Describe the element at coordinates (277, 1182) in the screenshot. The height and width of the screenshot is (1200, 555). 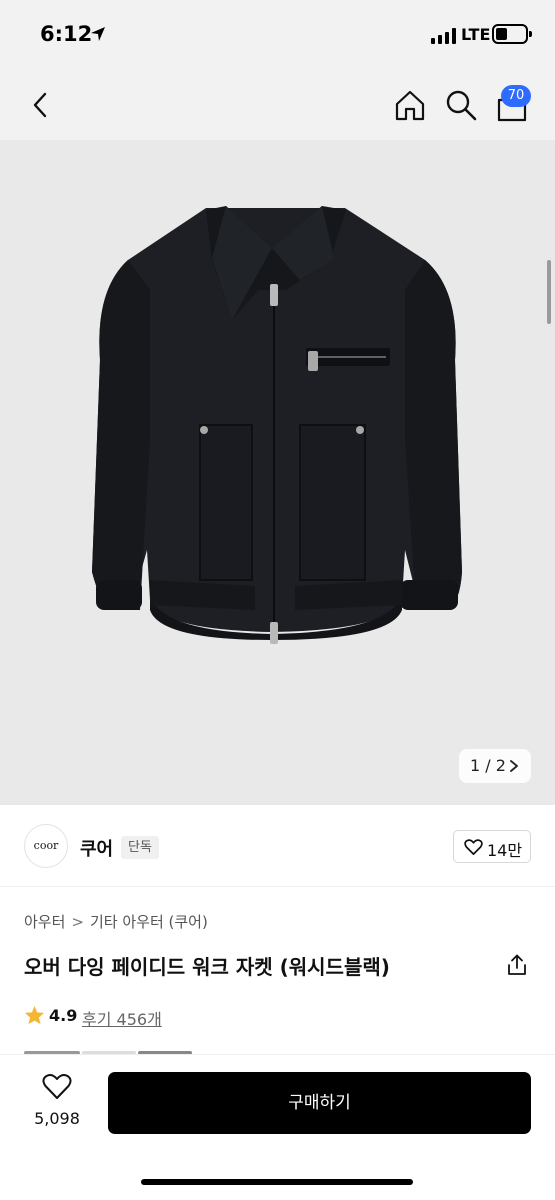
I see `home-indicator` at that location.